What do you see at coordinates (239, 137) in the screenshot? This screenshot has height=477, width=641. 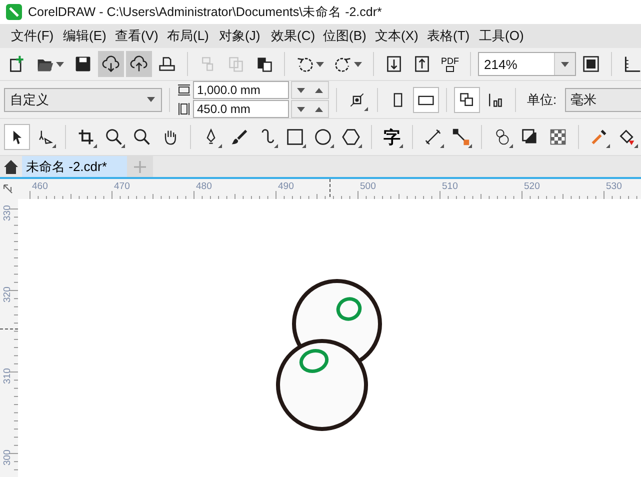 I see `brush-icon` at bounding box center [239, 137].